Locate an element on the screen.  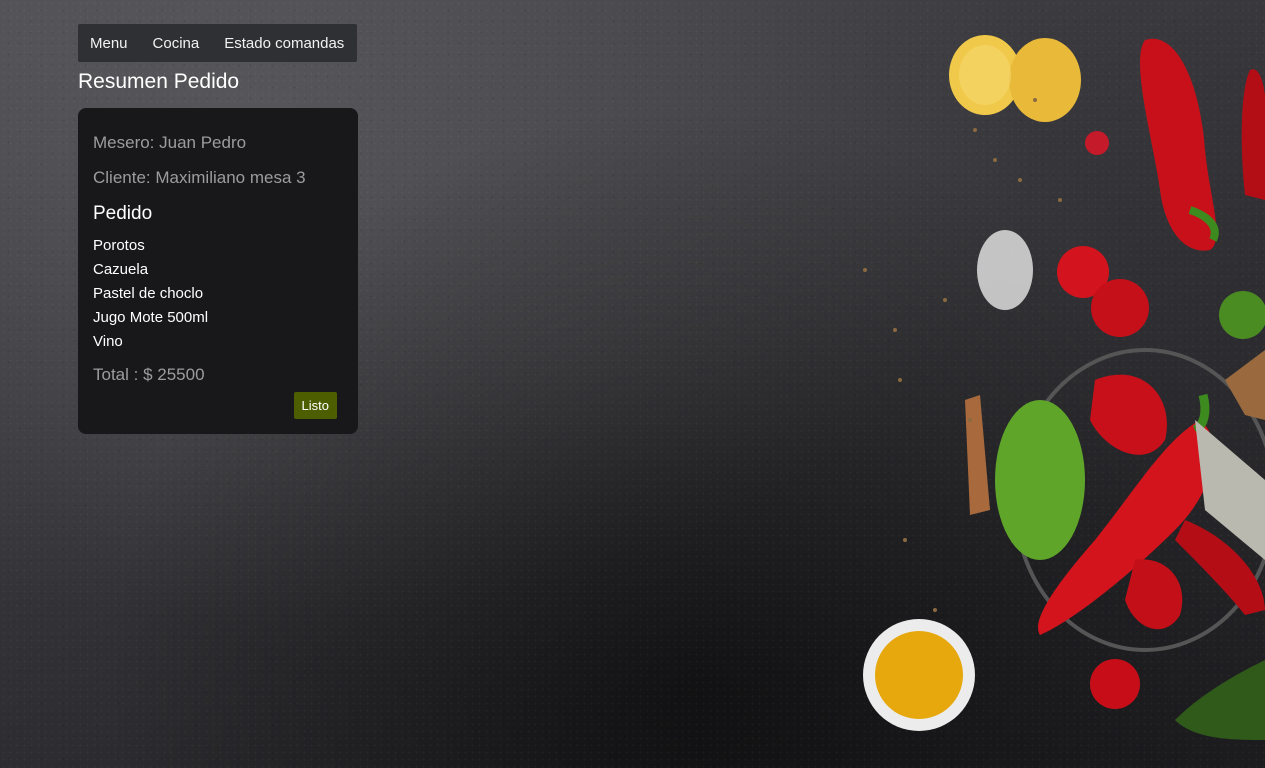
nav-menu: Menu is located at coordinates (109, 43).